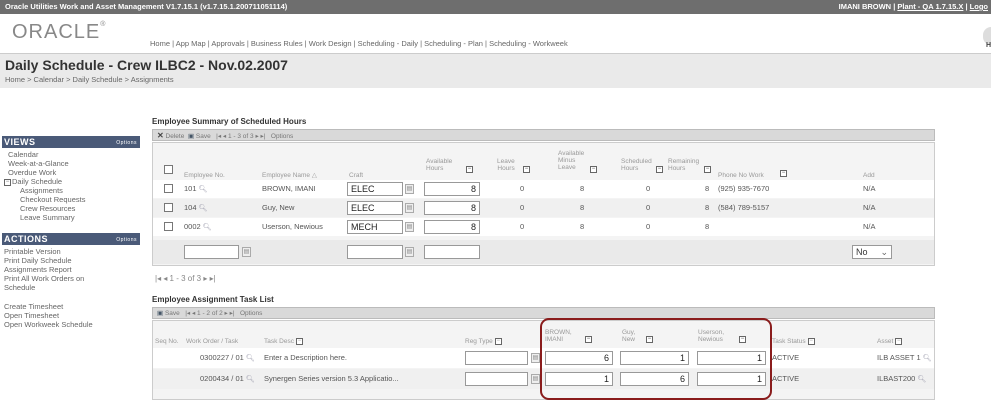 Image resolution: width=991 pixels, height=404 pixels. What do you see at coordinates (930, 6) in the screenshot?
I see `plant-link: Plant - QA 1.7.15.X` at bounding box center [930, 6].